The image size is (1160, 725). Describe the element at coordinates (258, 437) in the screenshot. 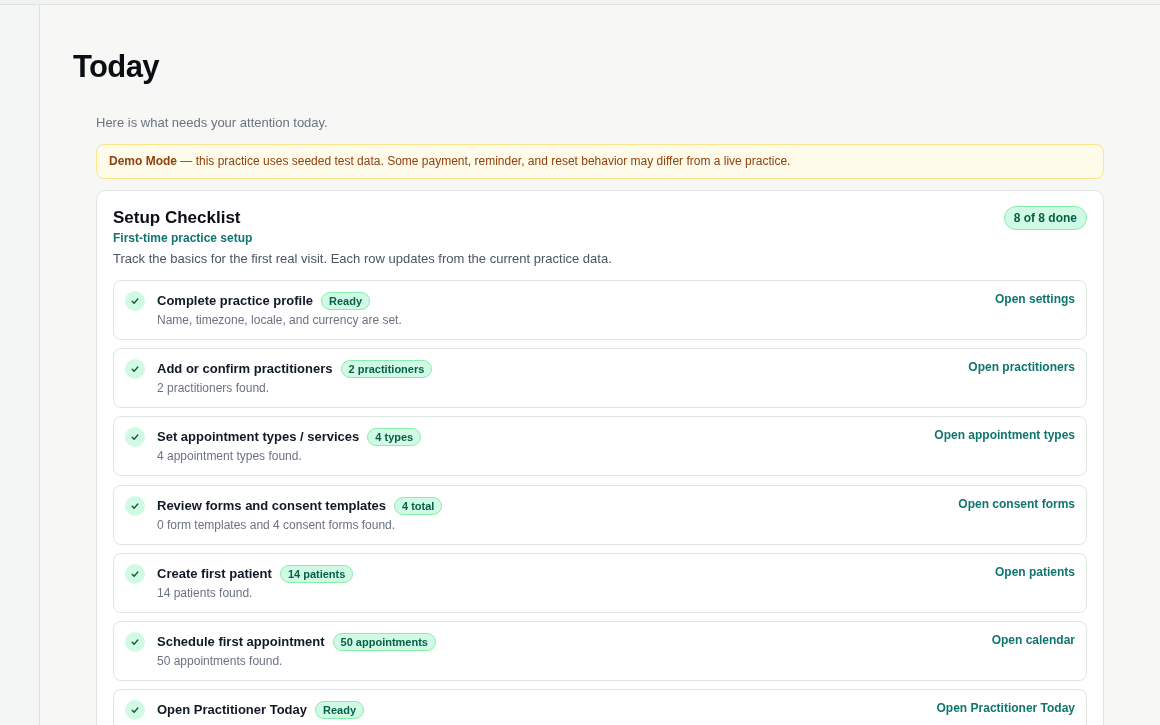

I see `row-title: Set appointment types / services` at that location.